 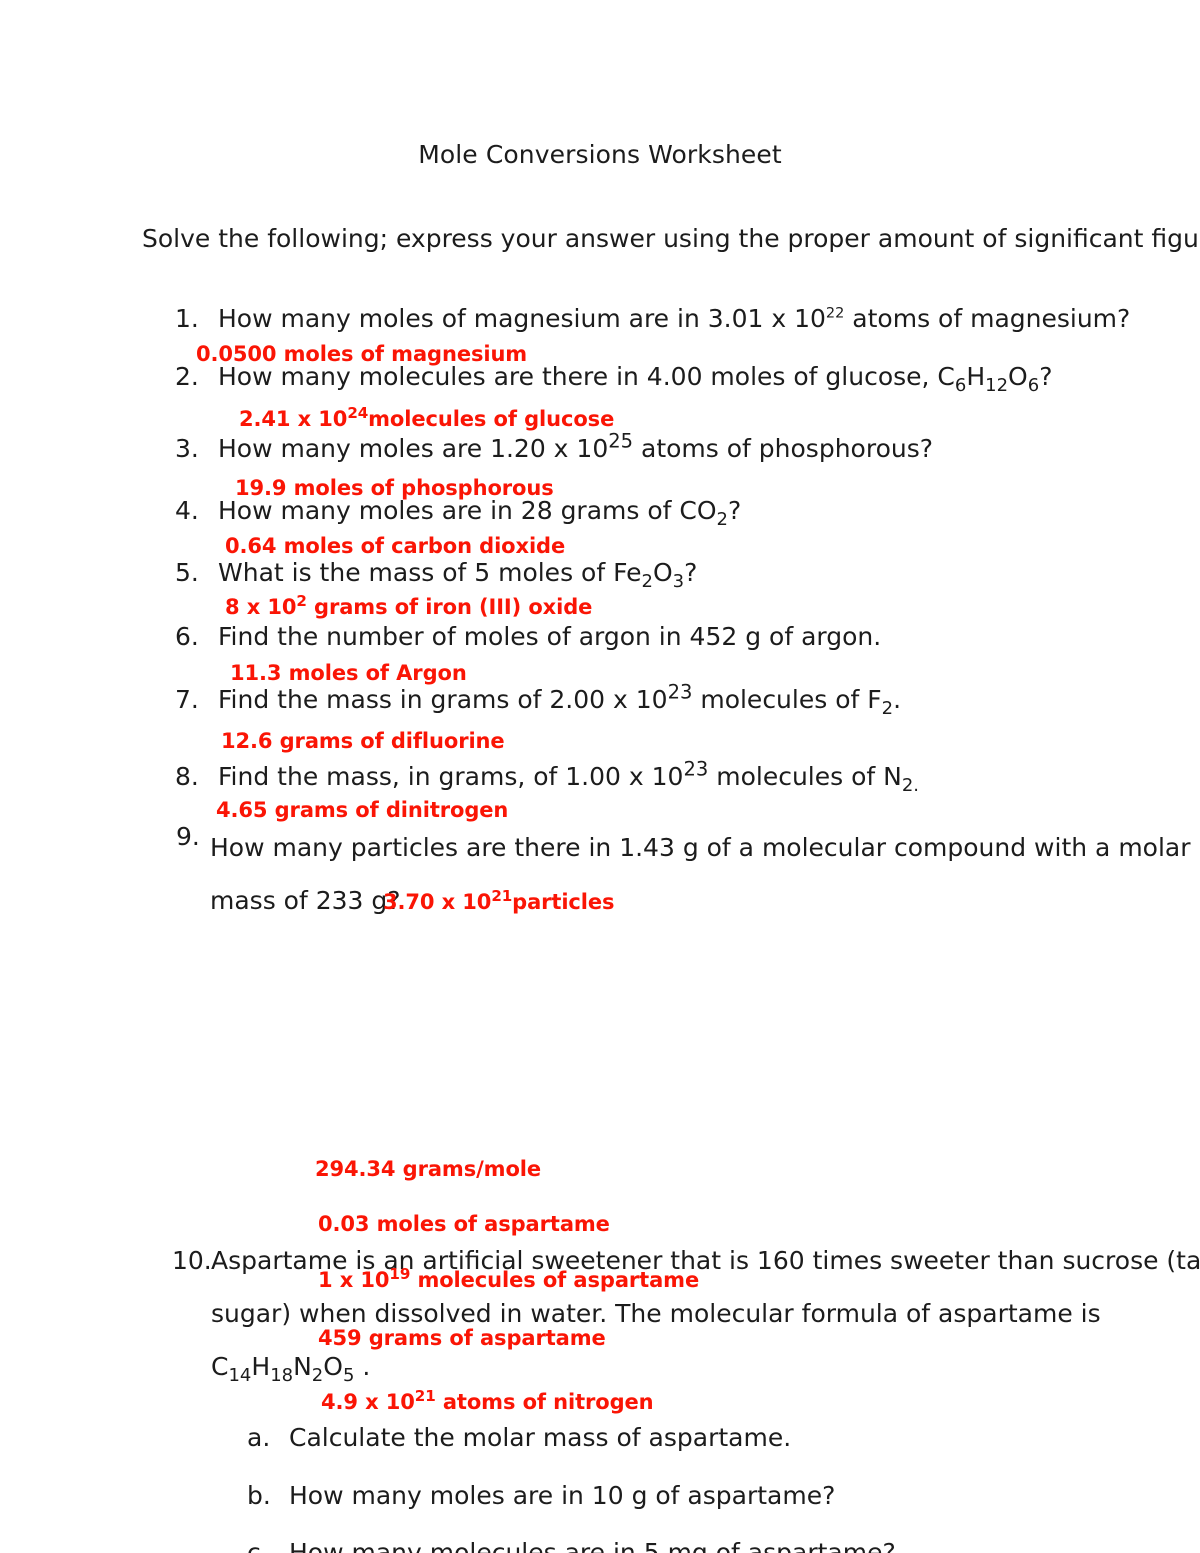 I want to click on subscript: 2., so click(x=910, y=785).